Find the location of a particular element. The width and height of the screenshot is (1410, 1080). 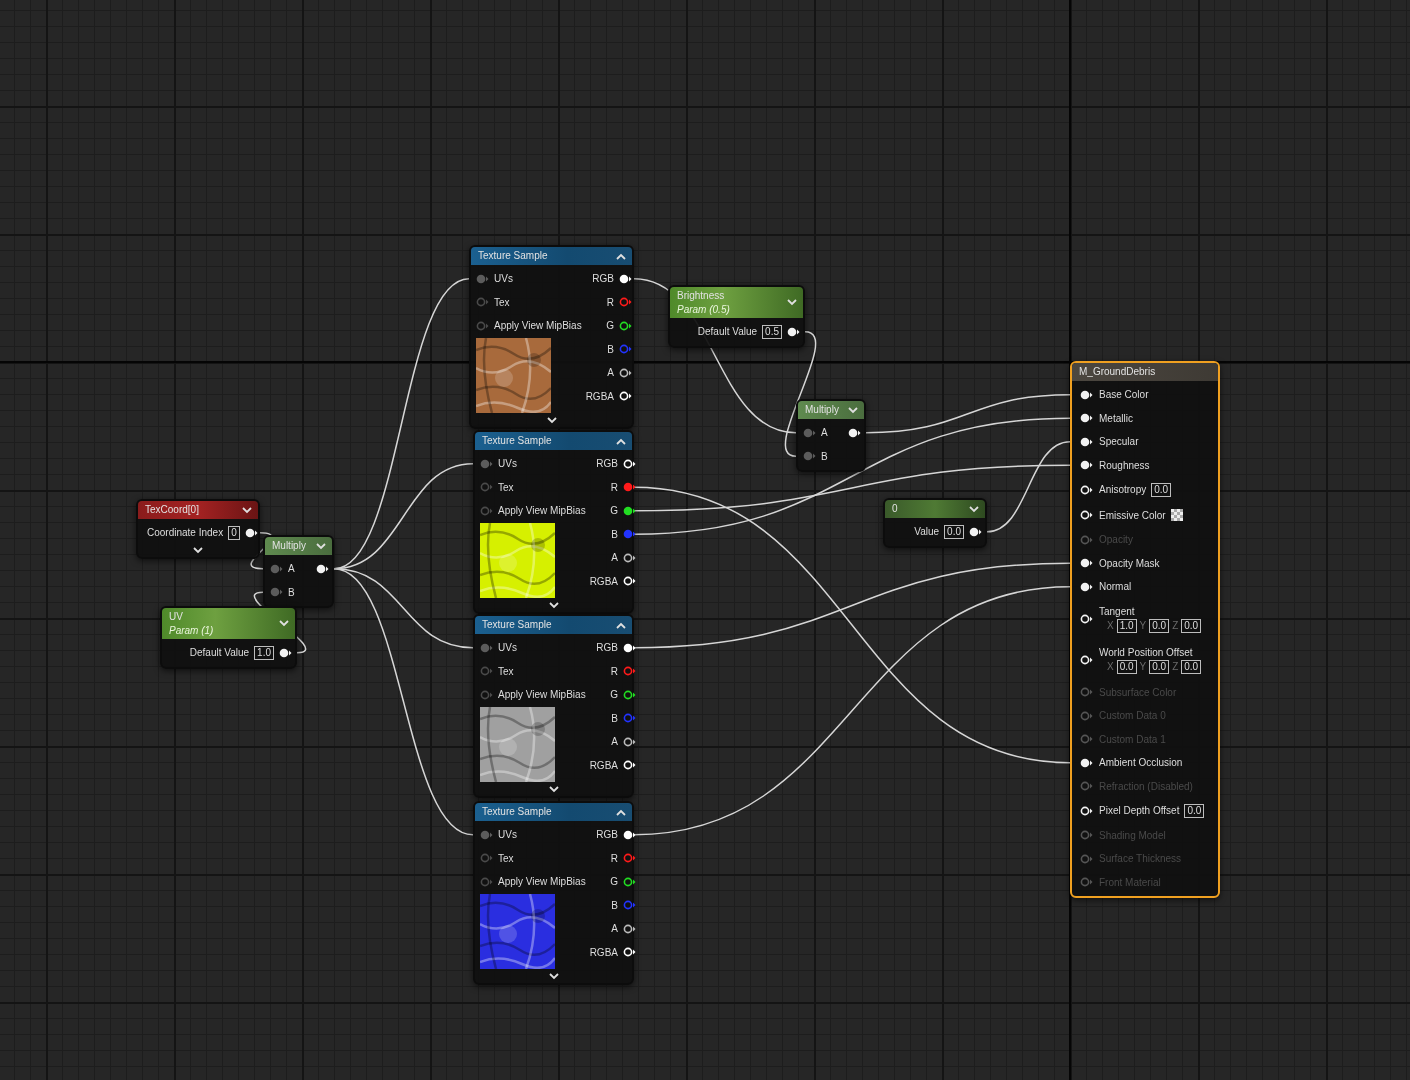

value-field: 0 is located at coordinates (234, 532).